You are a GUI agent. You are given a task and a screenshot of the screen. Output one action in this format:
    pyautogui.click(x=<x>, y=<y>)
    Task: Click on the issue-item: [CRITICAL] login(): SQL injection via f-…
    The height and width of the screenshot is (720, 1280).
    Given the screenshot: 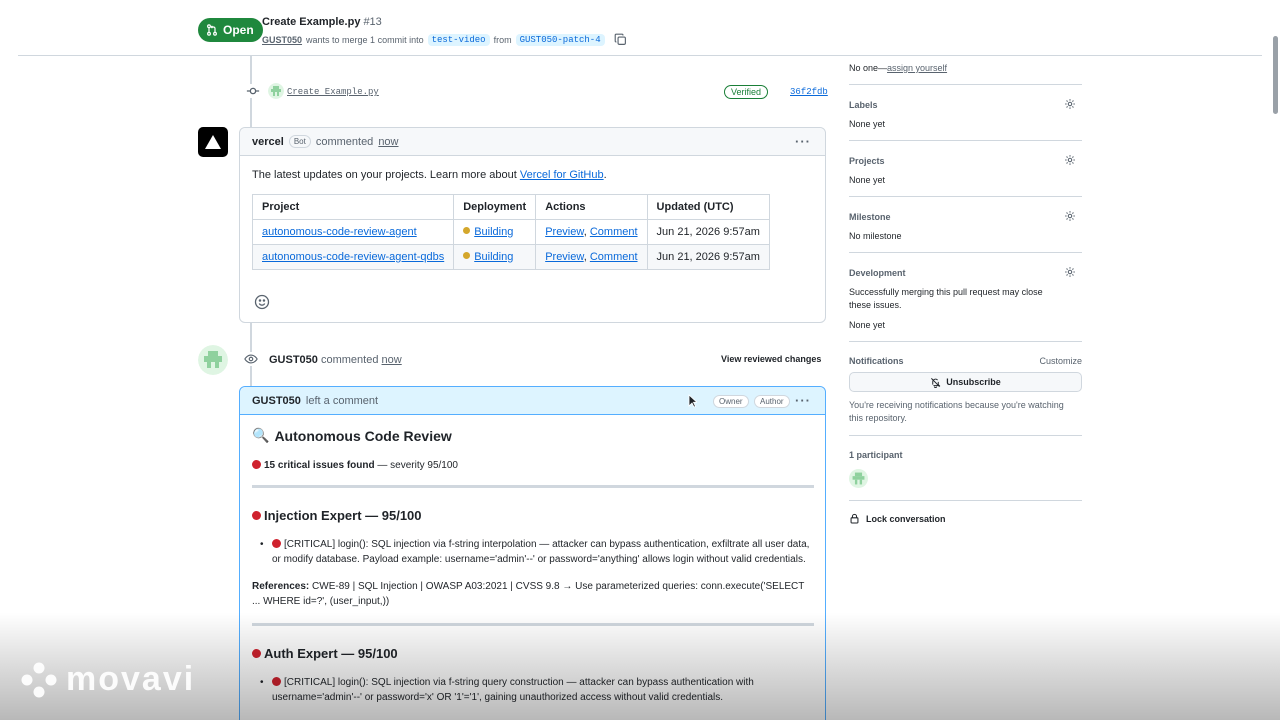 What is the action you would take?
    pyautogui.click(x=537, y=552)
    